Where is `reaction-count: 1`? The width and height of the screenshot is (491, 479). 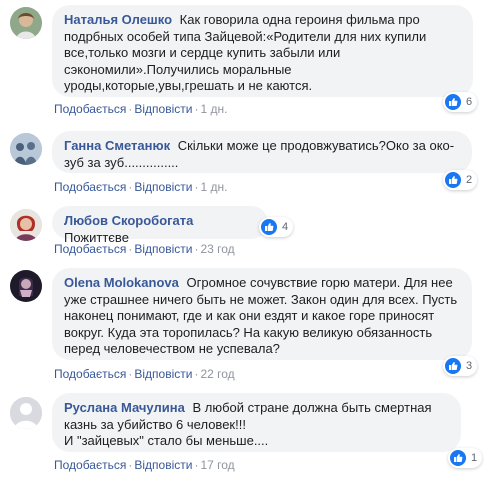
reaction-count: 1 is located at coordinates (465, 458).